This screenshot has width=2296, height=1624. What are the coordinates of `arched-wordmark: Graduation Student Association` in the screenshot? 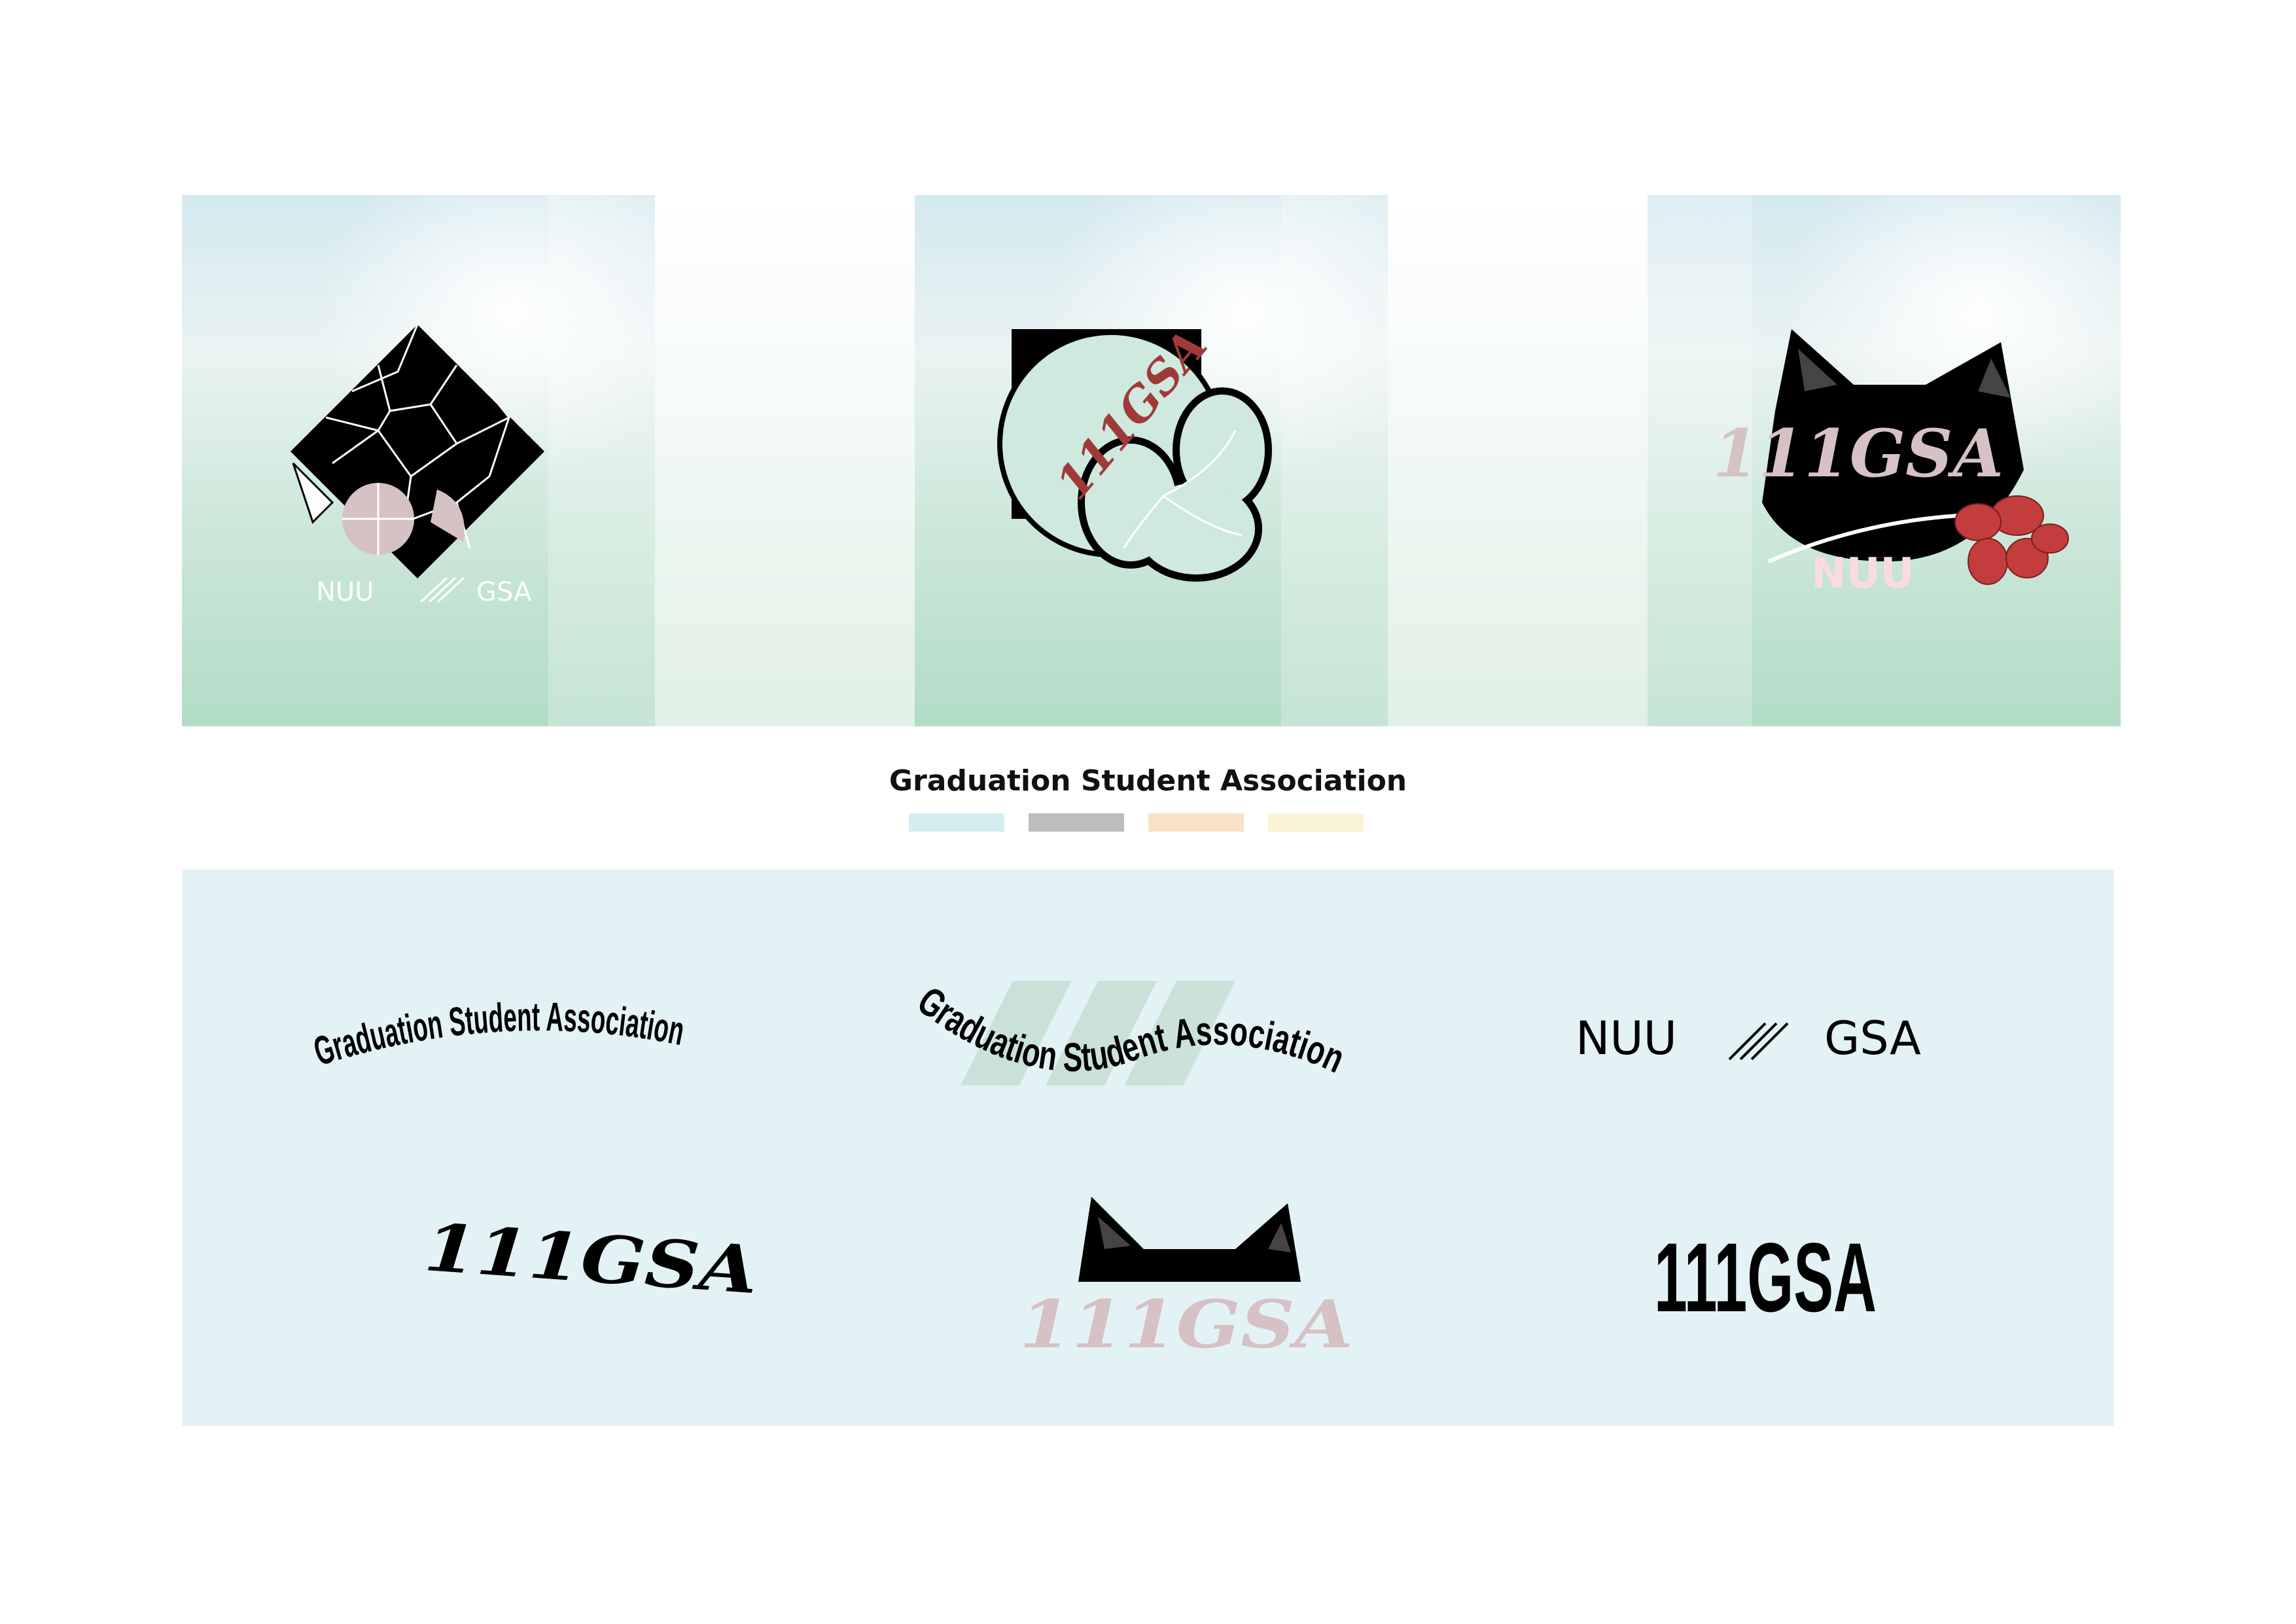 It's located at (502, 1027).